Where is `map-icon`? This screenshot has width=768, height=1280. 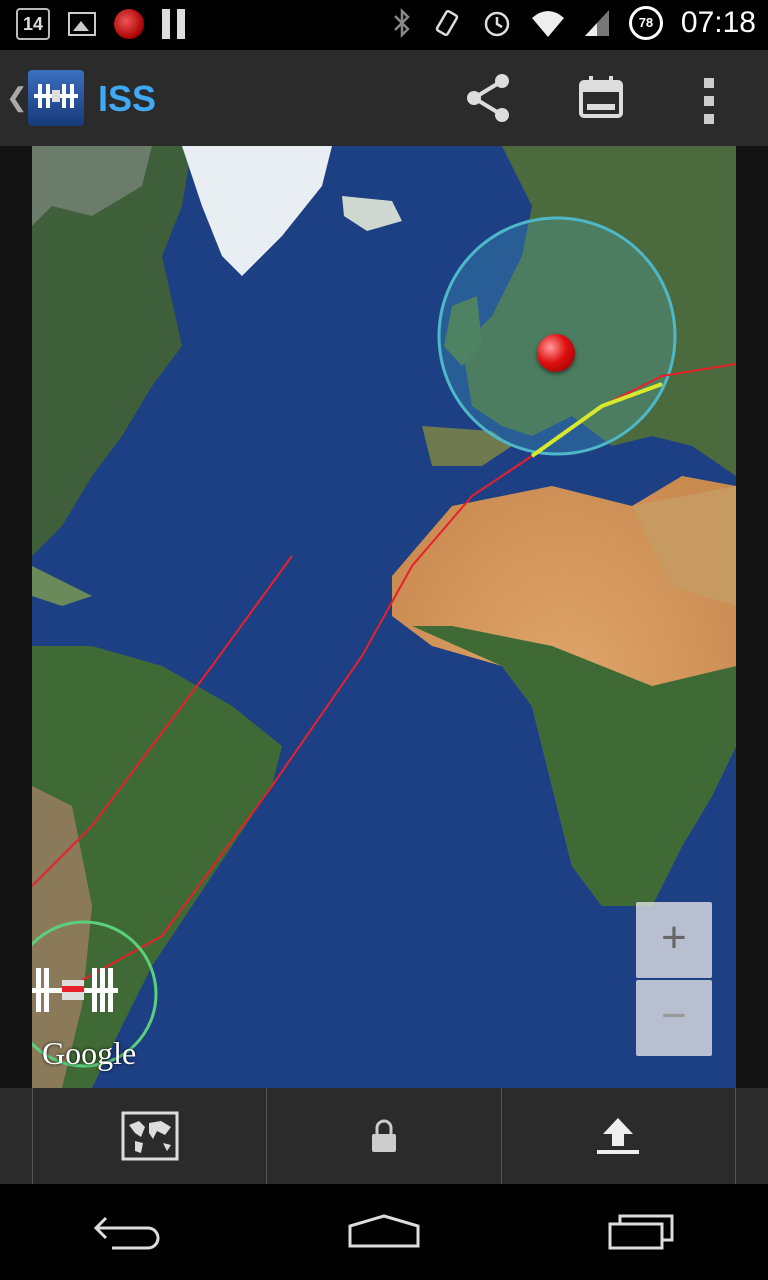
map-icon is located at coordinates (150, 1136).